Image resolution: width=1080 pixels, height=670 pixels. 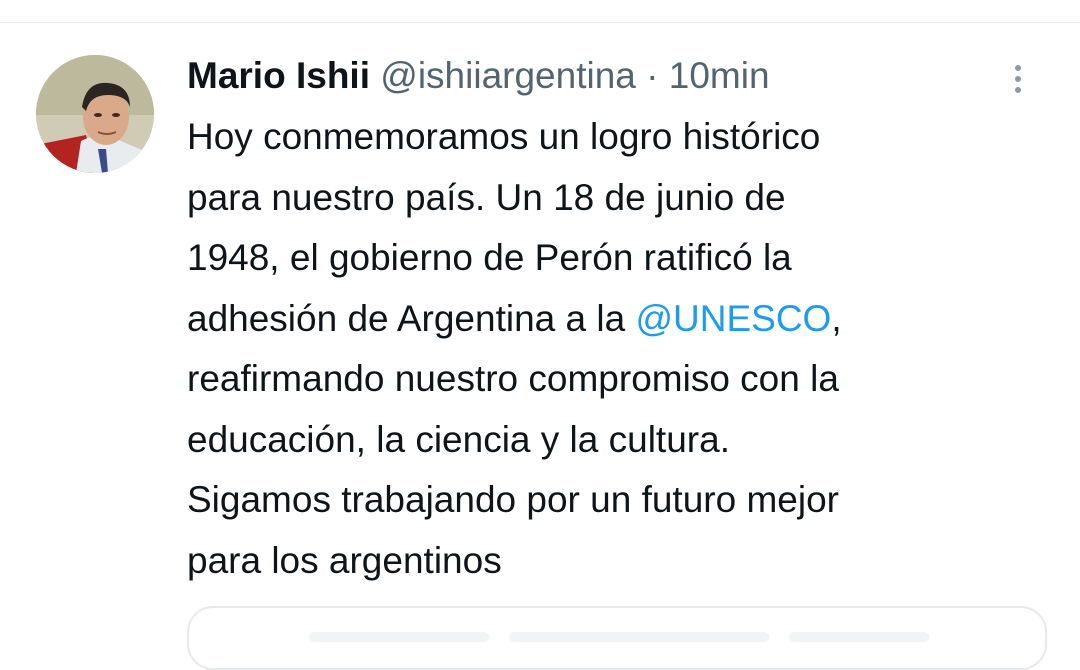 What do you see at coordinates (458, 439) in the screenshot?
I see `tweet-text-line: educación, la ciencia y la cultura.` at bounding box center [458, 439].